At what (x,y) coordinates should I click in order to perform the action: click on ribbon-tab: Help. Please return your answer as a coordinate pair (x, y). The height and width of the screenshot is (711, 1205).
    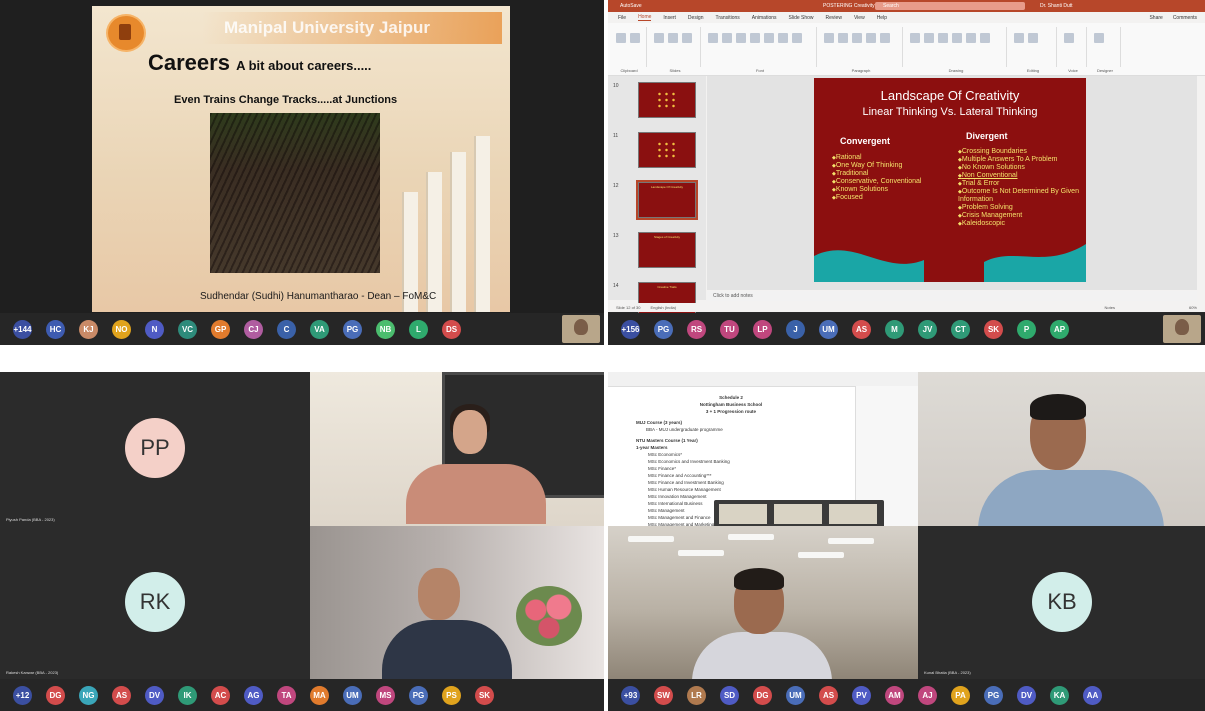
    Looking at the image, I should click on (882, 18).